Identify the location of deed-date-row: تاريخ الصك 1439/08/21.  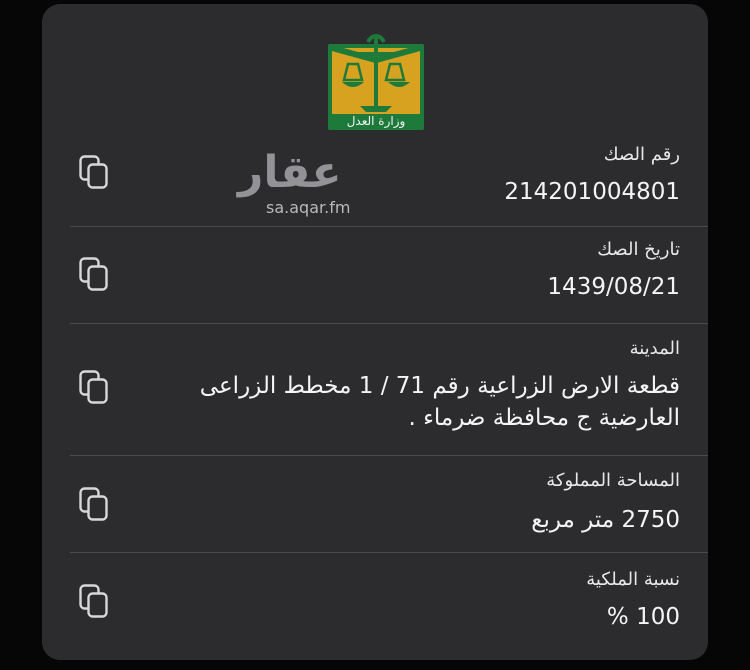
(375, 275).